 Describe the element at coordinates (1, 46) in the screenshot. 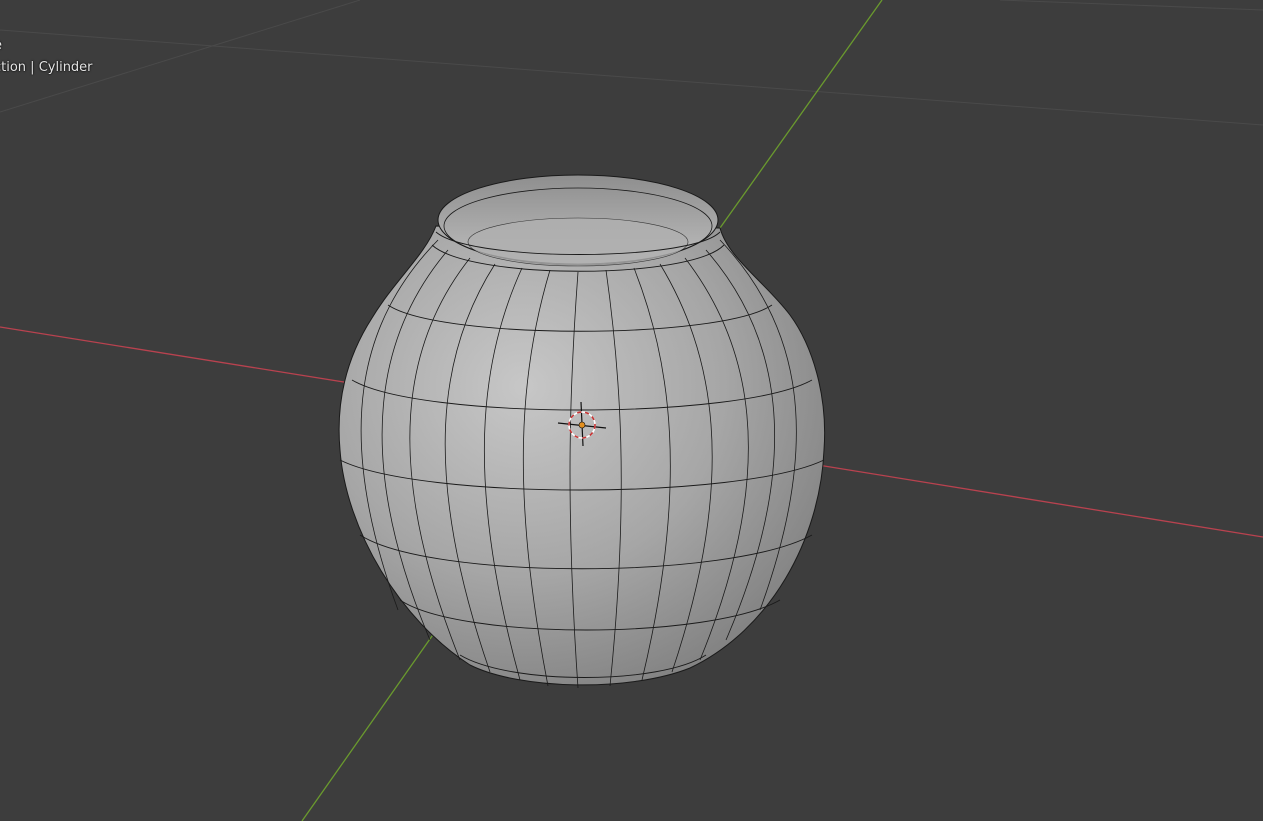

I see `viewport-mode-text: e` at that location.